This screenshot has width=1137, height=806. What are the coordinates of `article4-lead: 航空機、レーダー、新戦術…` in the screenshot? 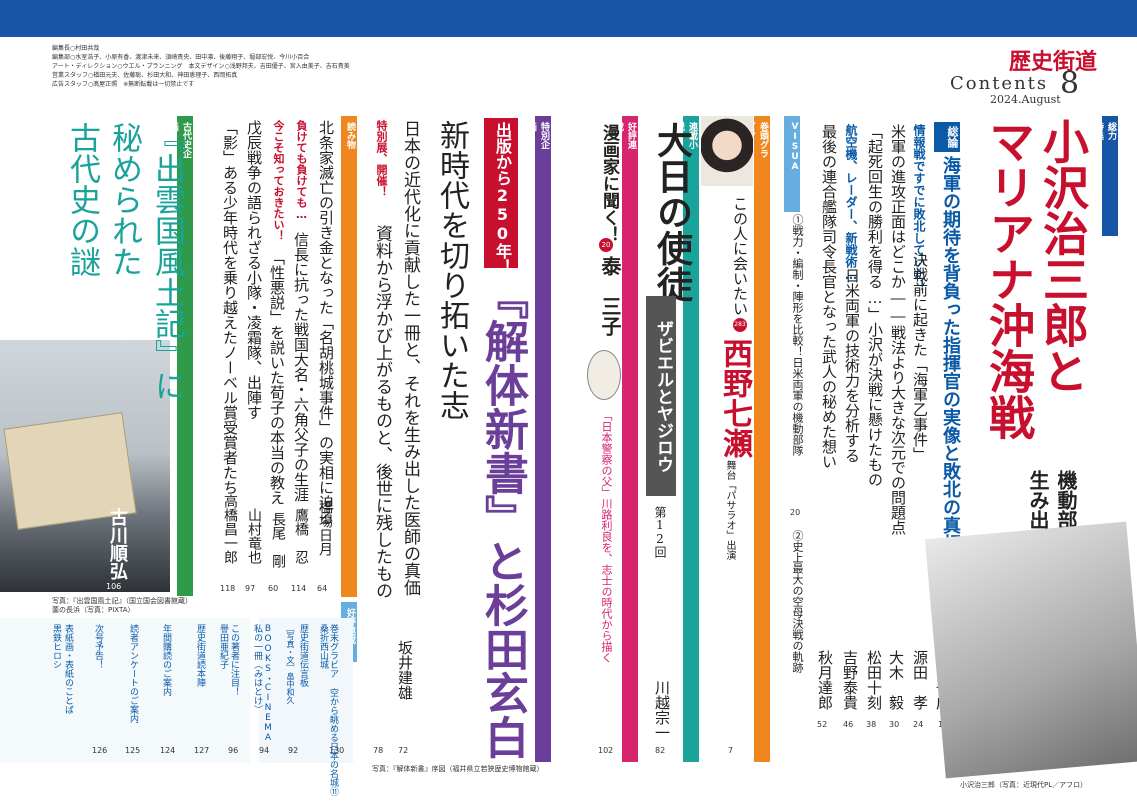 It's located at (851, 203).